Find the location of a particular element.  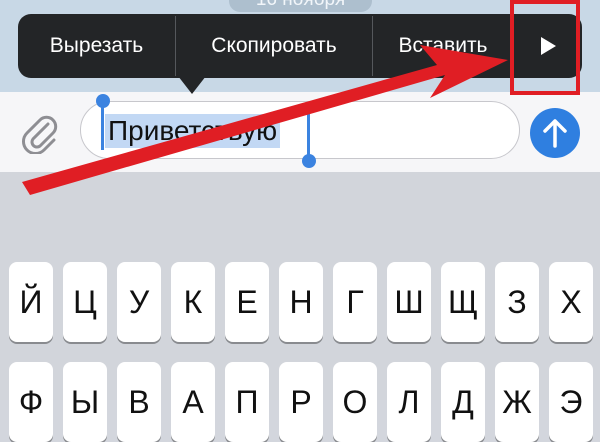

arrow-up-icon is located at coordinates (555, 133).